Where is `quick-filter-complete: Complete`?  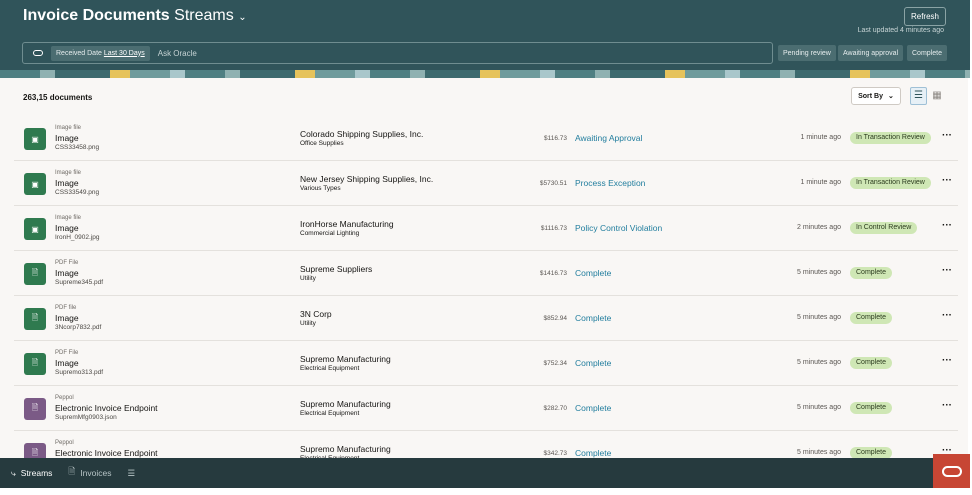 quick-filter-complete: Complete is located at coordinates (927, 53).